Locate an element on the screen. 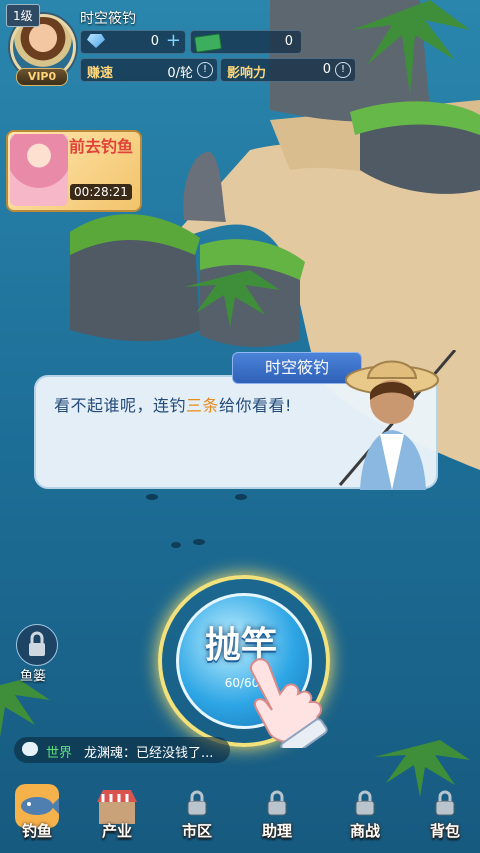 This screenshot has height=853, width=480. influence-info-icon: ! is located at coordinates (343, 70).